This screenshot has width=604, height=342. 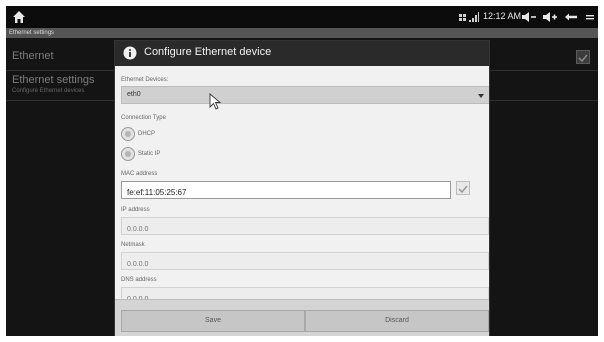 I want to click on home-icon, so click(x=19, y=17).